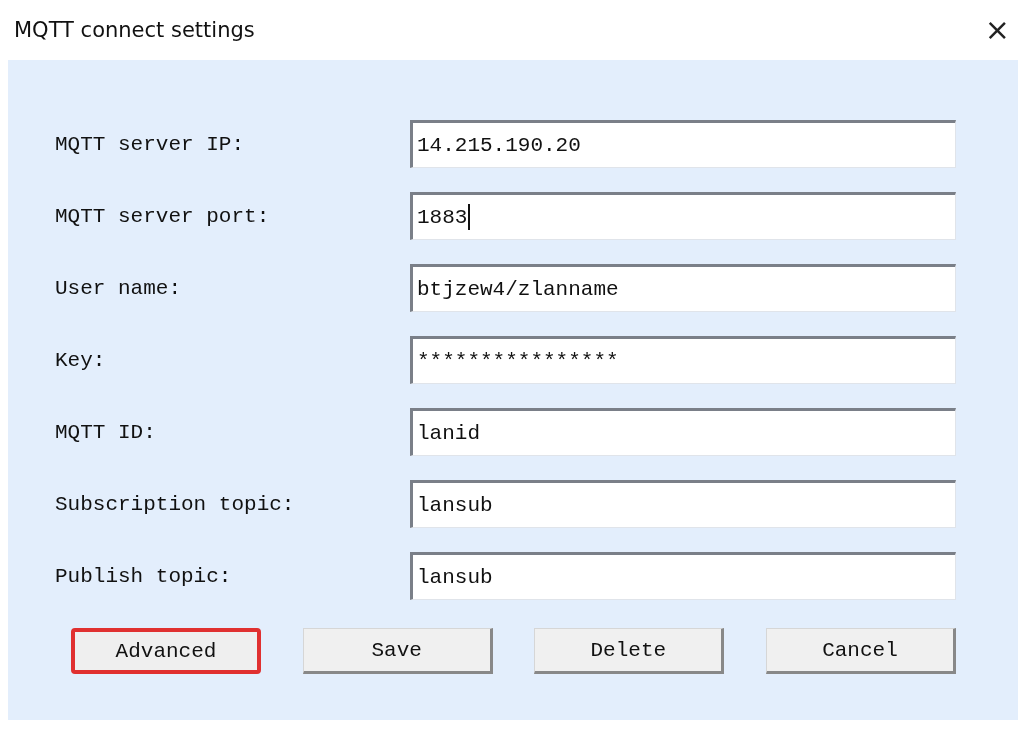  I want to click on field-label: MQTT server IP:, so click(150, 144).